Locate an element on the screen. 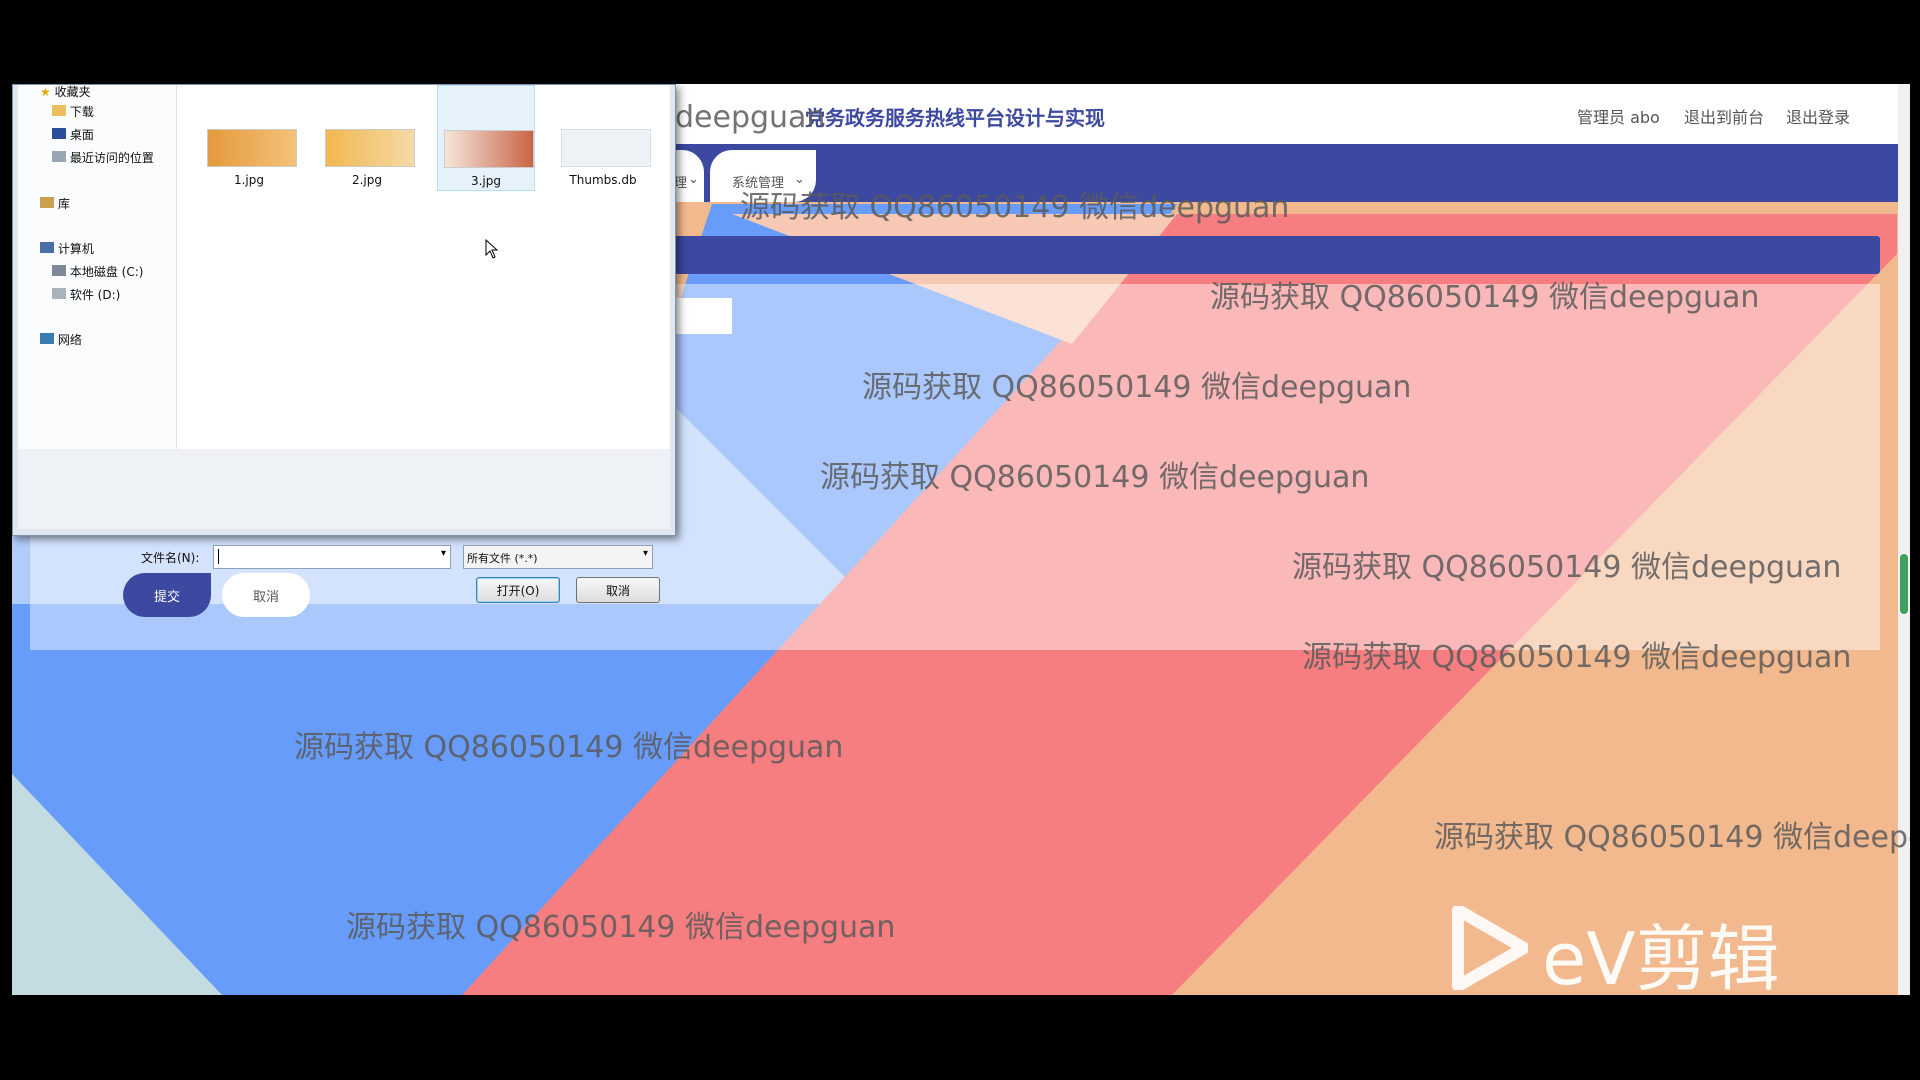  file-name: 1.jpg is located at coordinates (249, 180).